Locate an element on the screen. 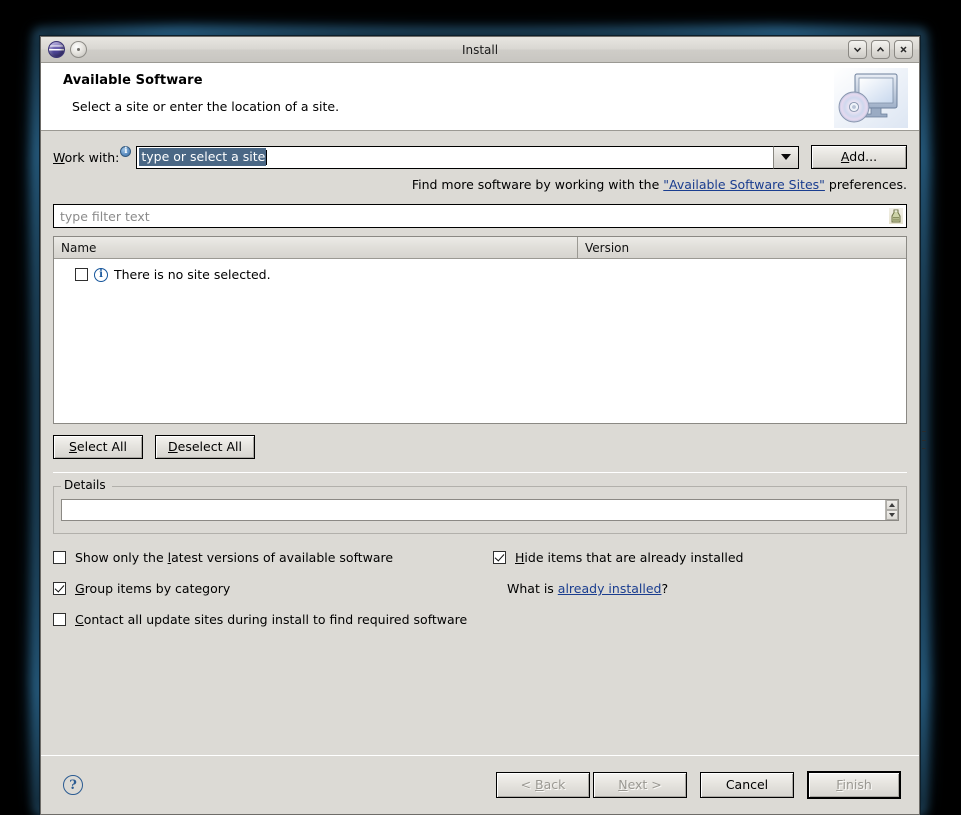 The height and width of the screenshot is (815, 961). details-scrollbar is located at coordinates (891, 510).